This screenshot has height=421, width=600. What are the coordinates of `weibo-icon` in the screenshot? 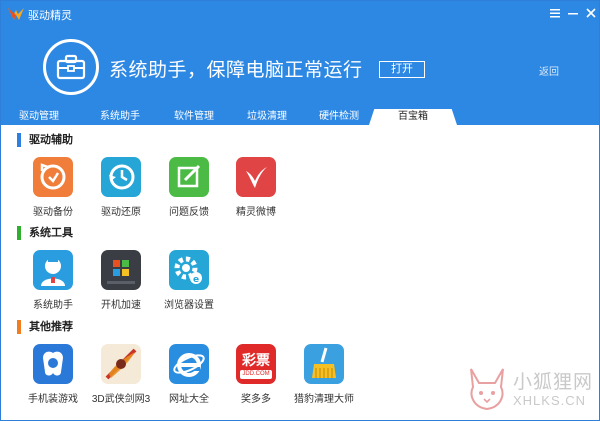 It's located at (256, 177).